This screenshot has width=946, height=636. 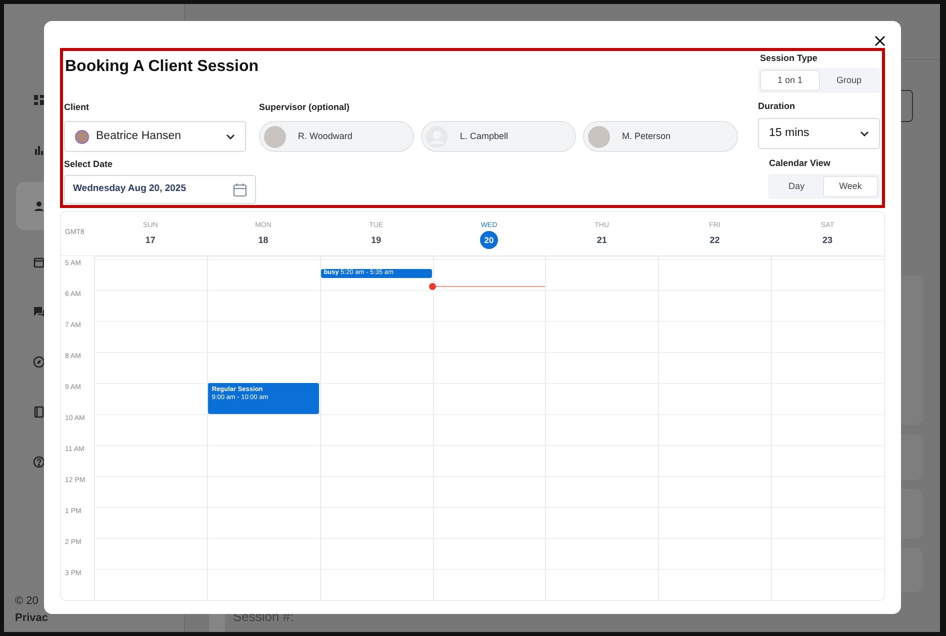 What do you see at coordinates (601, 240) in the screenshot?
I see `day-number: 21` at bounding box center [601, 240].